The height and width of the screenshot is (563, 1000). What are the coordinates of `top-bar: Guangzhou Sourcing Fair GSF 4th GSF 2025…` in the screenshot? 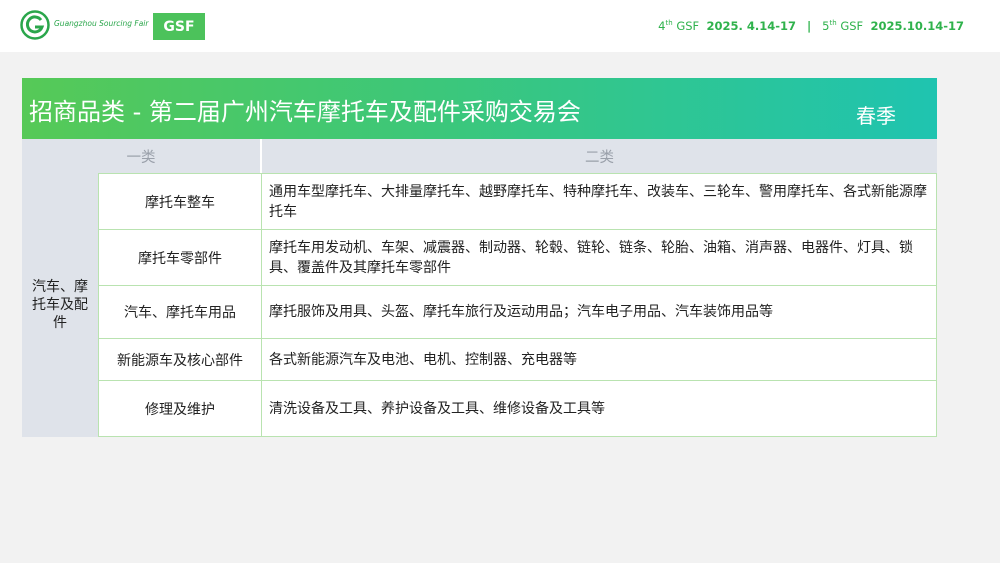 It's located at (500, 26).